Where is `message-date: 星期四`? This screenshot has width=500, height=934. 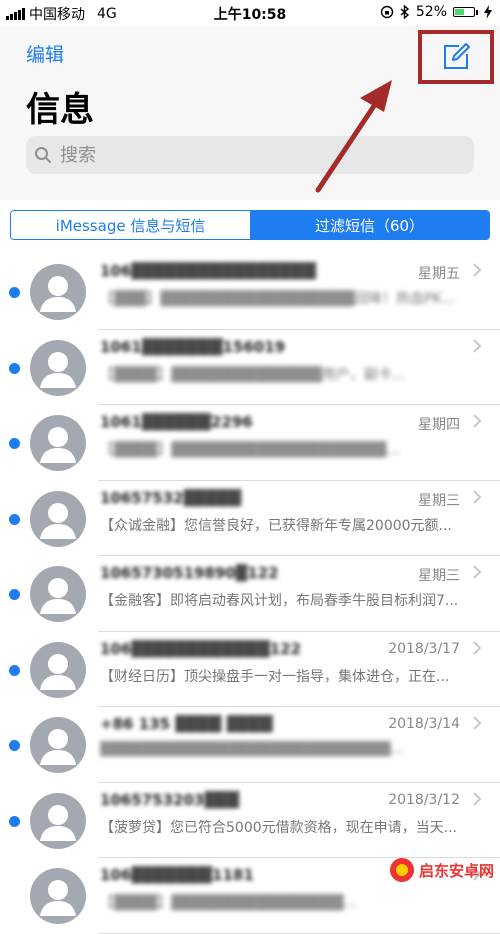
message-date: 星期四 is located at coordinates (439, 425).